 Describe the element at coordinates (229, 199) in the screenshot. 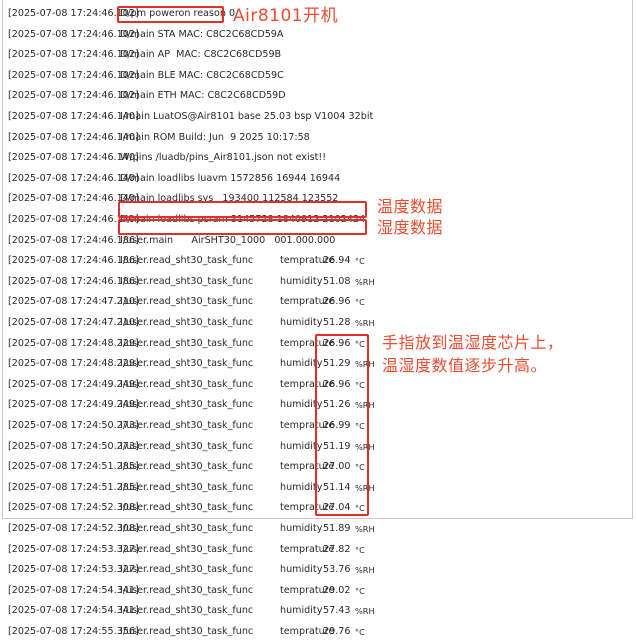

I see `log-message: D/main loadlibs sys 193400 112584 123552` at that location.